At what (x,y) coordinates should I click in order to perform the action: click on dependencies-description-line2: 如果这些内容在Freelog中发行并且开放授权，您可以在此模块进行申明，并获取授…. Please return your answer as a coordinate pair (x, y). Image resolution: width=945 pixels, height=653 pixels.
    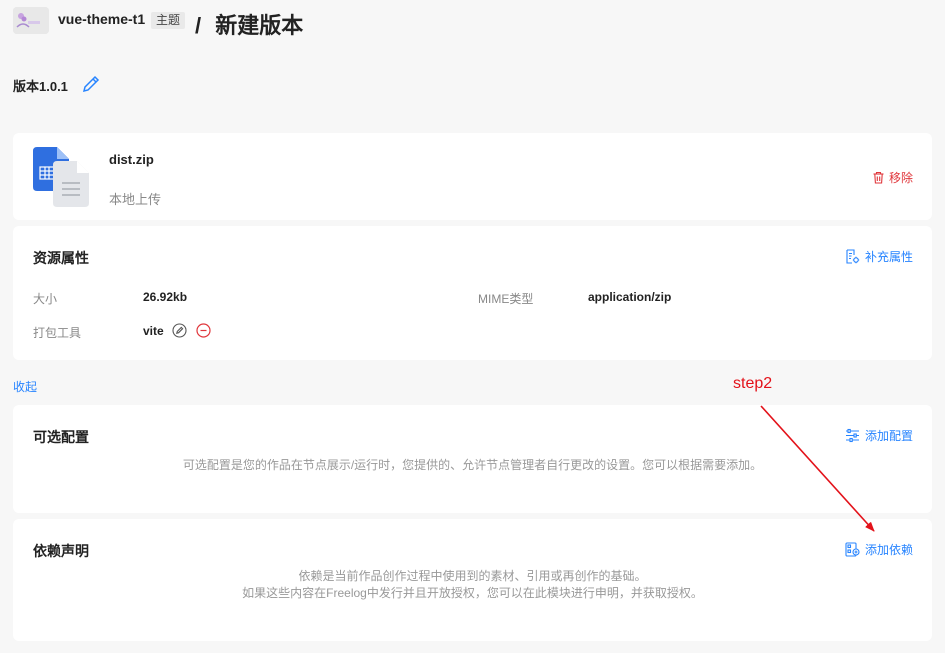
    Looking at the image, I should click on (472, 593).